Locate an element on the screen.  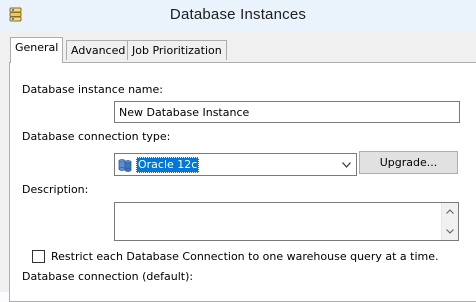
instance-name-field is located at coordinates (287, 112).